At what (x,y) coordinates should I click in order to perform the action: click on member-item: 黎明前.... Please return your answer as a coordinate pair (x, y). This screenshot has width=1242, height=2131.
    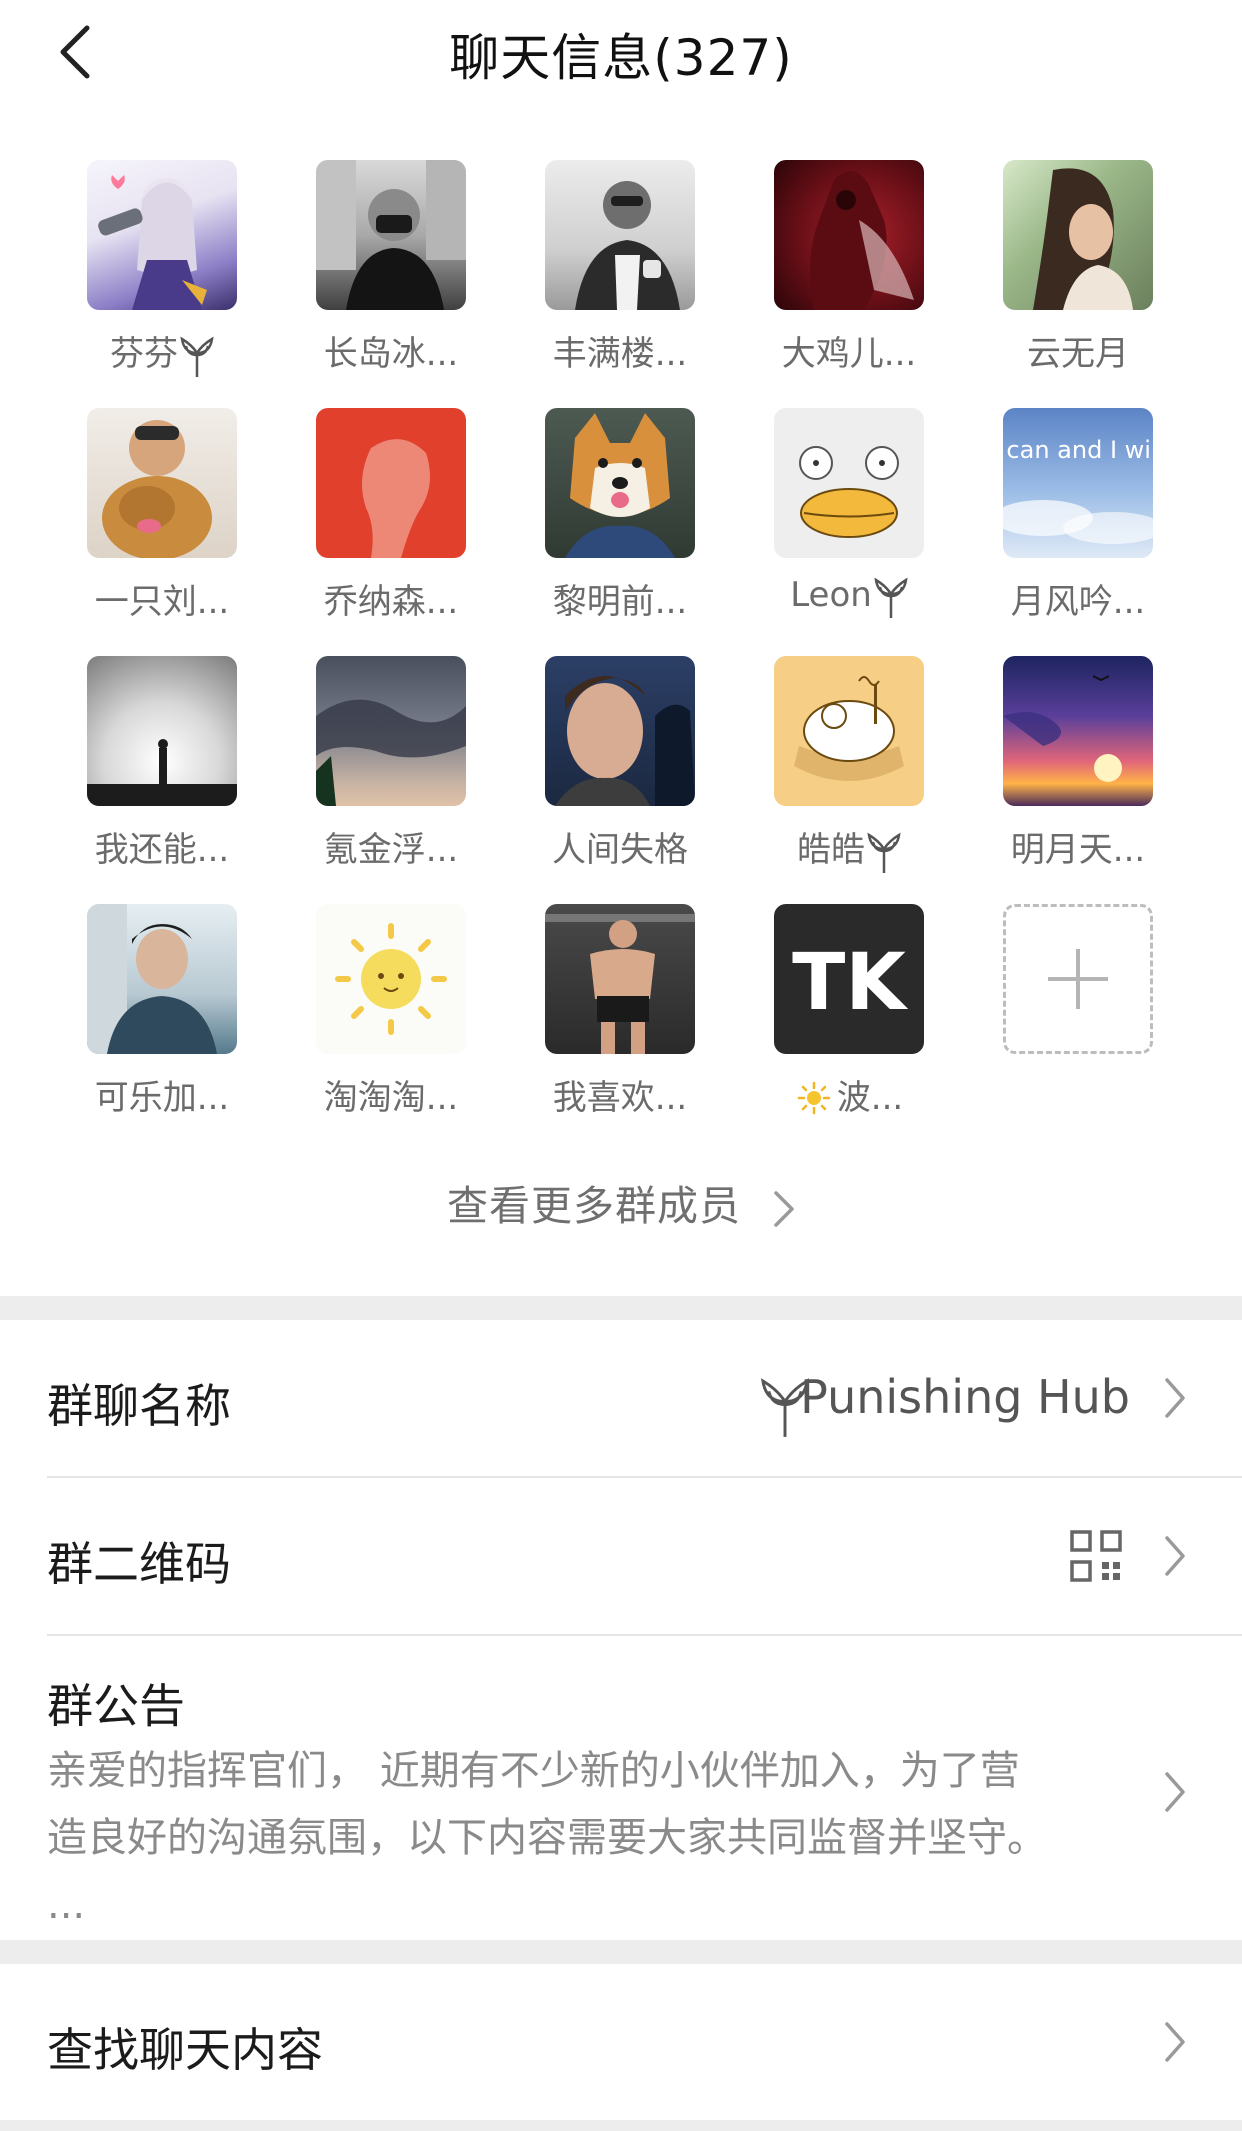
    Looking at the image, I should click on (620, 523).